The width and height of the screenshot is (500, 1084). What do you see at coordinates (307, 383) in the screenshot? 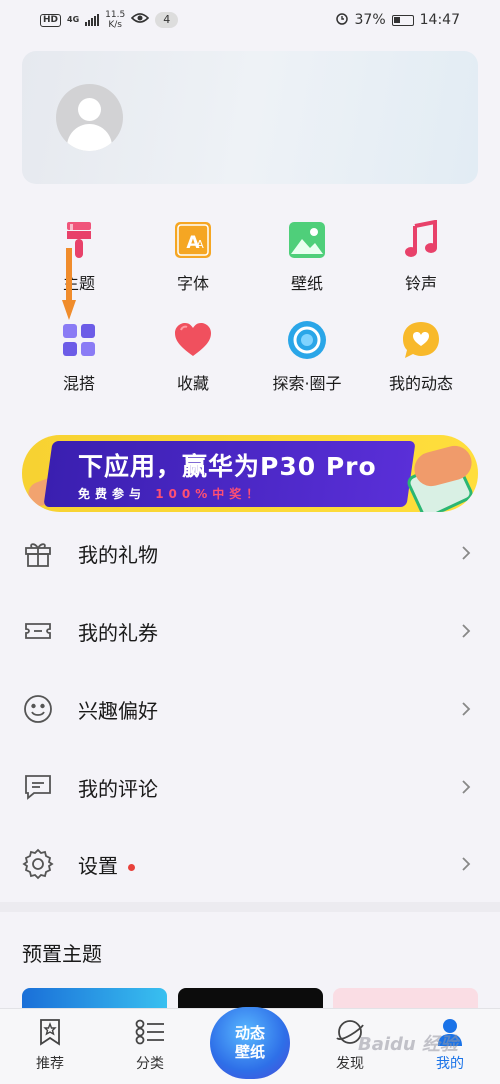
I see `grid-label: 探索·圈子` at bounding box center [307, 383].